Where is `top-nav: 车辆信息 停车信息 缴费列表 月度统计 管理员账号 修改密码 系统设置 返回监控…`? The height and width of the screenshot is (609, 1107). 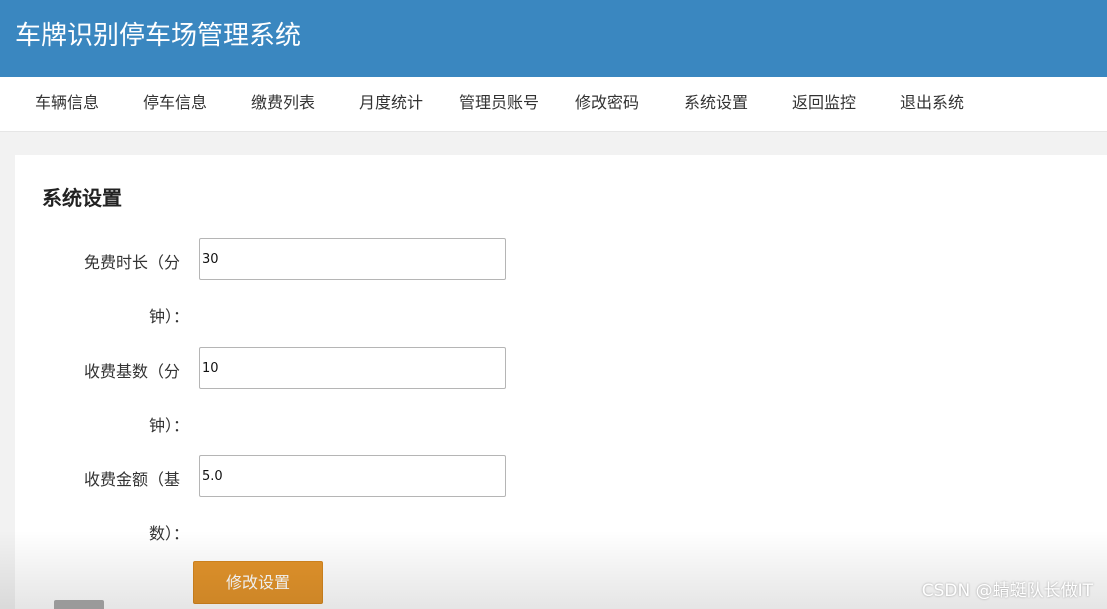
top-nav: 车辆信息 停车信息 缴费列表 月度统计 管理员账号 修改密码 系统设置 返回监控… is located at coordinates (553, 104).